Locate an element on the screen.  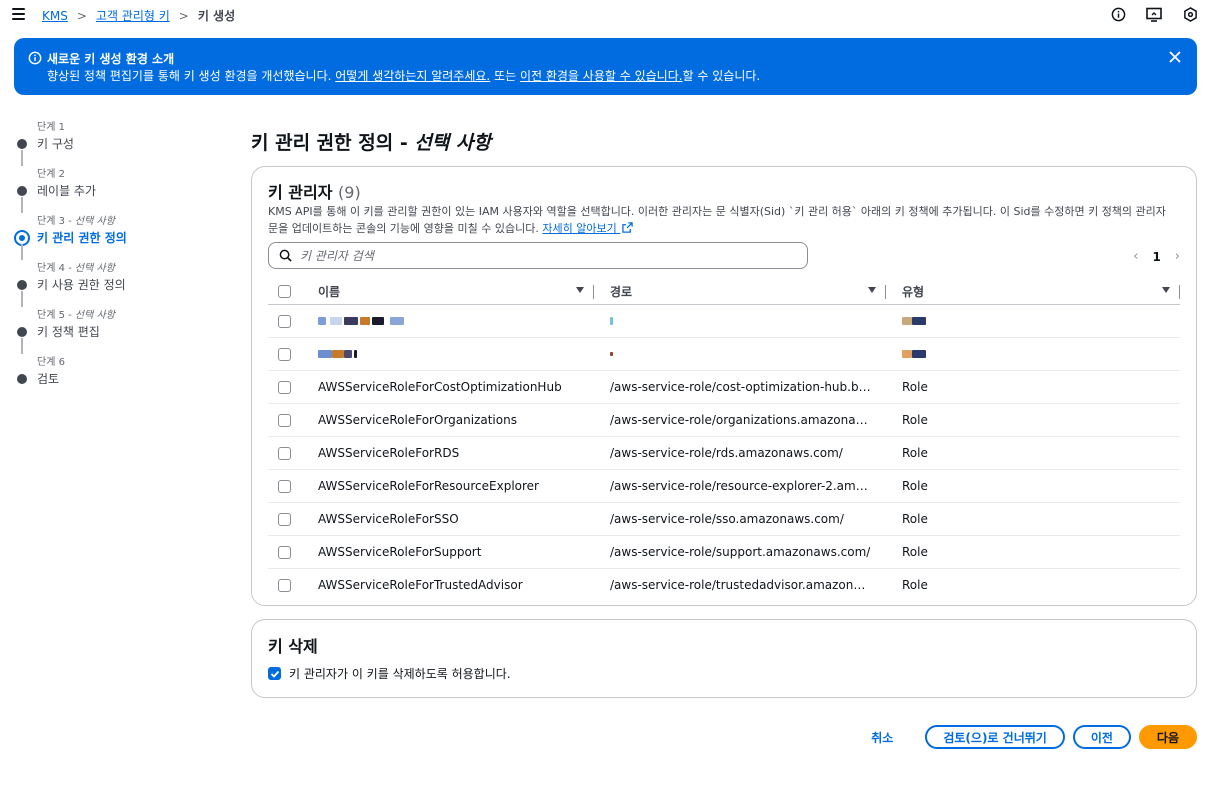
role-name: AWSServiceRoleForCostOptimizationHub is located at coordinates (456, 387).